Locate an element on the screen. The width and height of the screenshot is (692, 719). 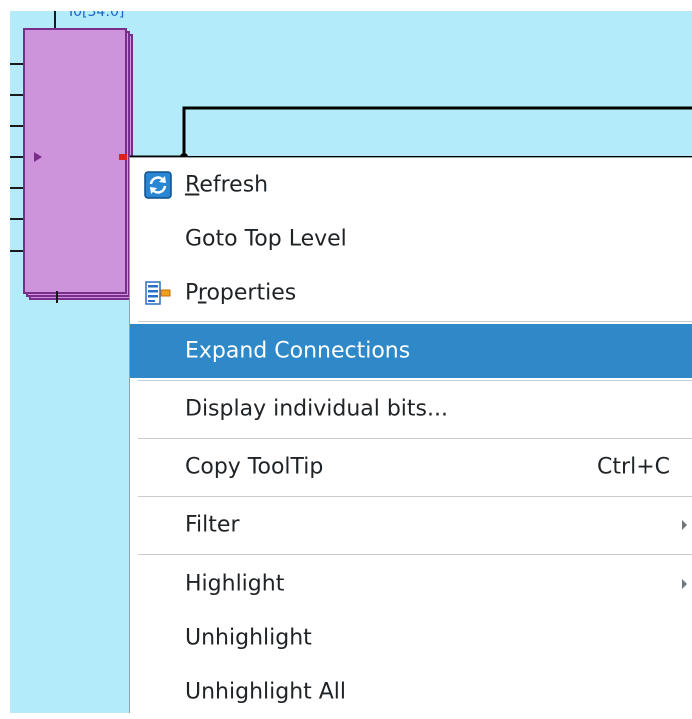
menu-label-refresh: Refresh is located at coordinates (226, 185).